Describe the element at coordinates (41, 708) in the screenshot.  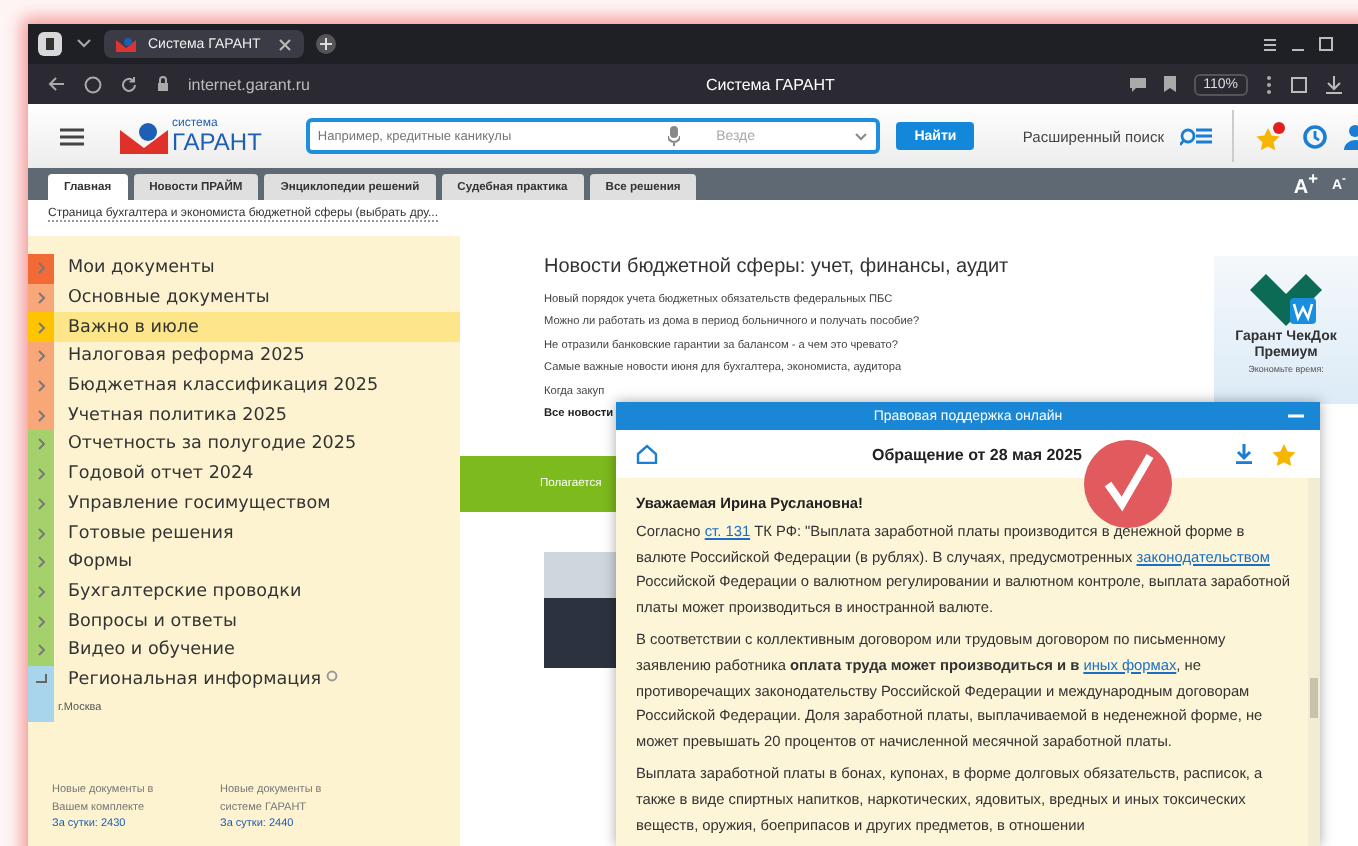
I see `category-marker` at that location.